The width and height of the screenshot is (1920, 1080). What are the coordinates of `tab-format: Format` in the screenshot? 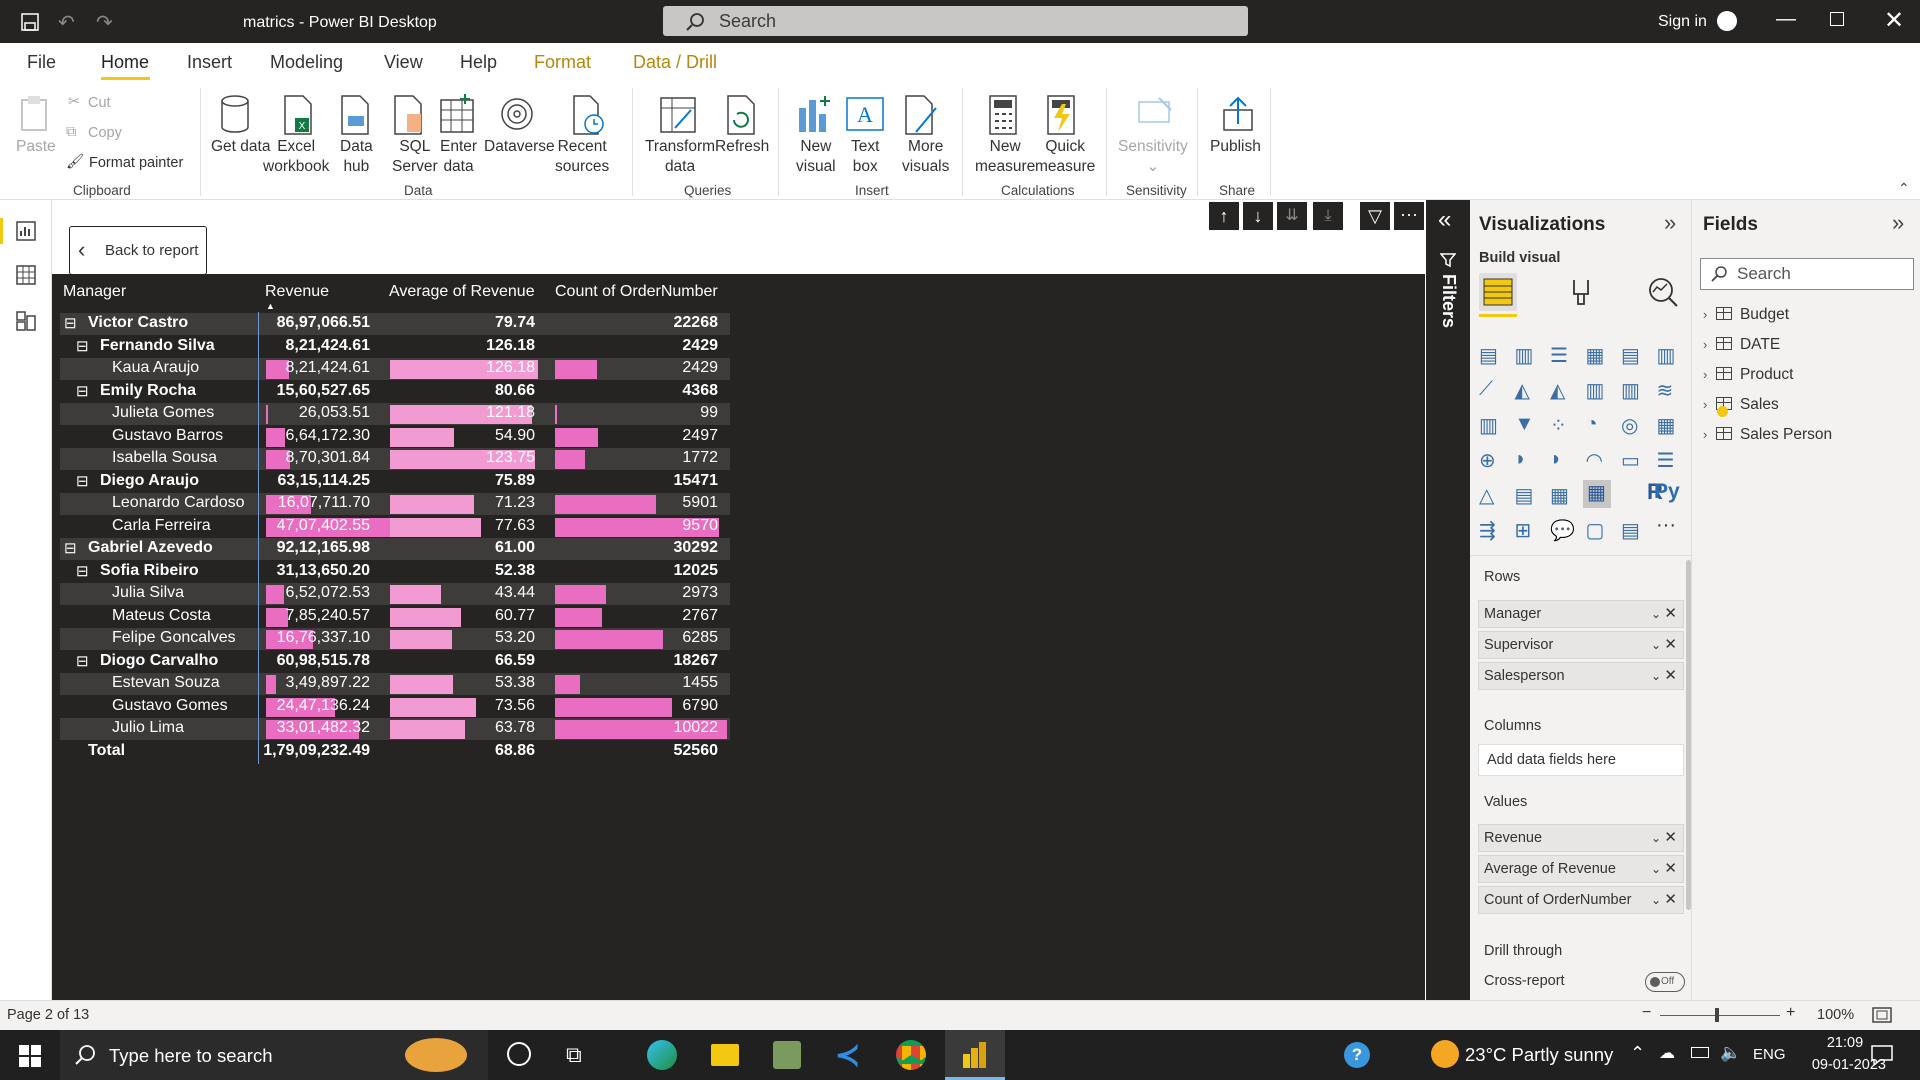 It's located at (562, 62).